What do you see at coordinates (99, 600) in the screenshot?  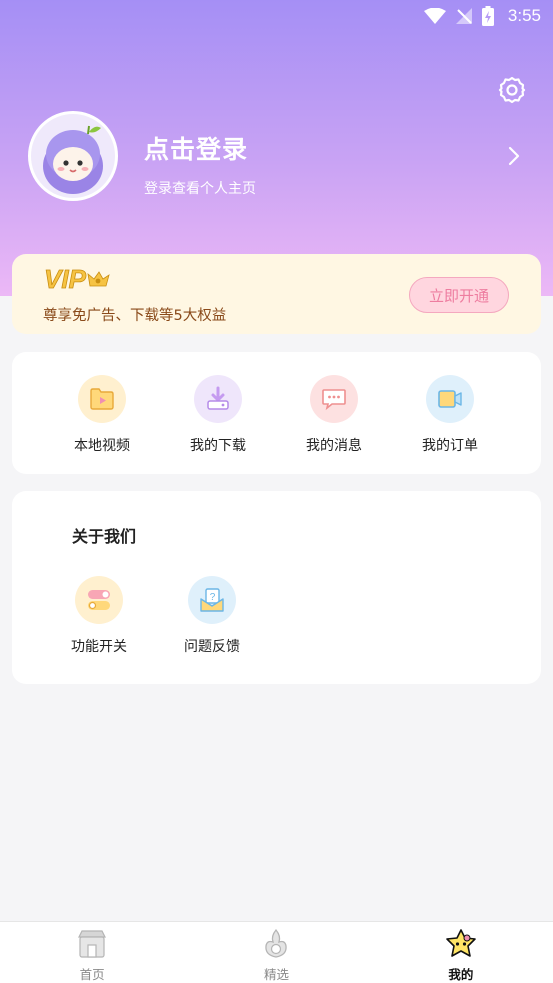 I see `toggle-switch-icon` at bounding box center [99, 600].